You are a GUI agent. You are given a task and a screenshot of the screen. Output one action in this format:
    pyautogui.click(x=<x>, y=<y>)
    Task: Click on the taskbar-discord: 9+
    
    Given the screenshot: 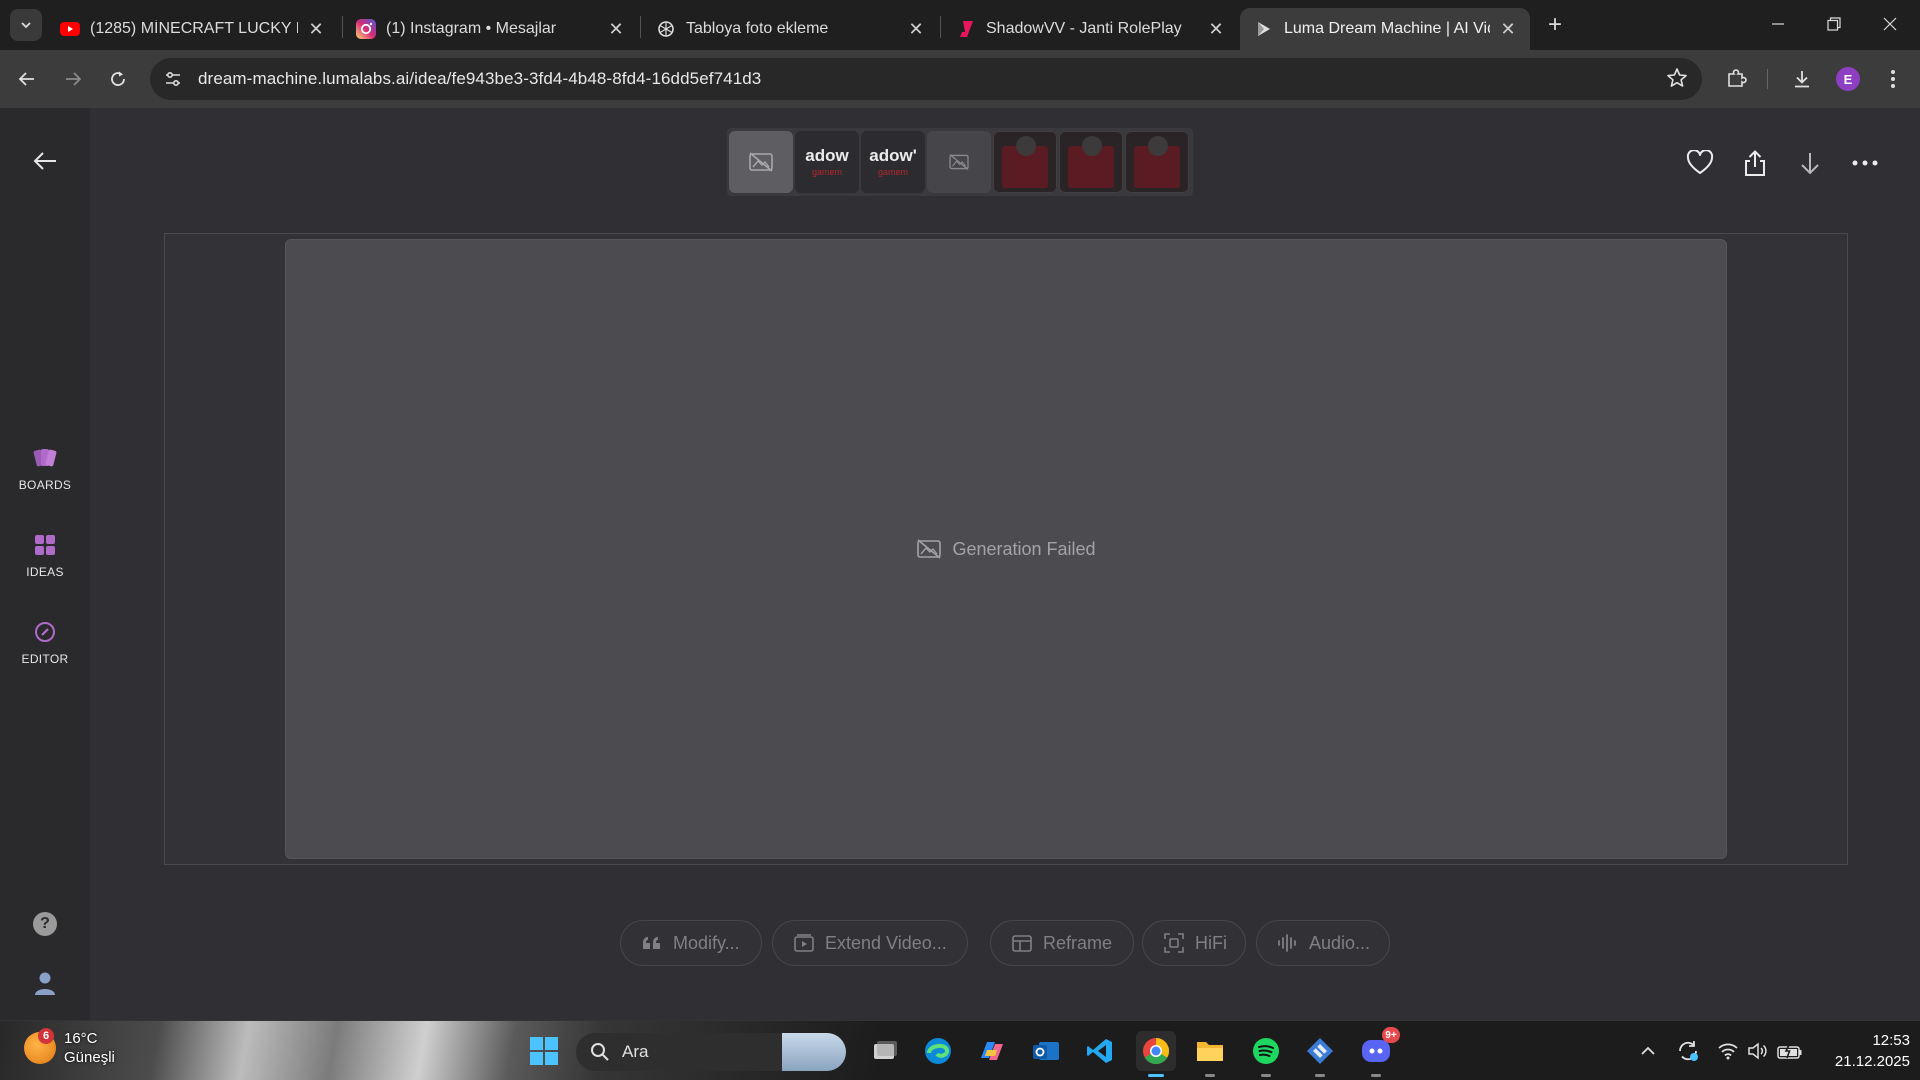 What is the action you would take?
    pyautogui.click(x=1378, y=1052)
    